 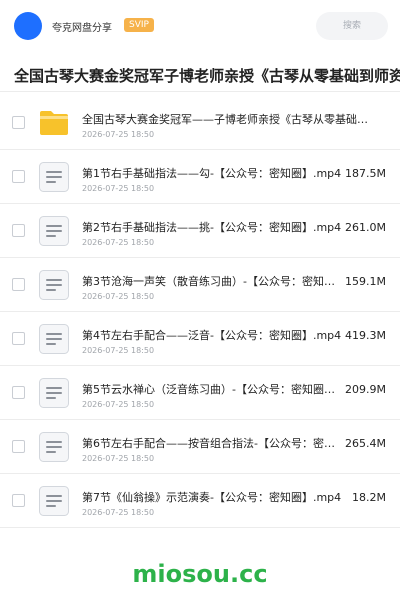 I want to click on avatar, so click(x=28, y=26).